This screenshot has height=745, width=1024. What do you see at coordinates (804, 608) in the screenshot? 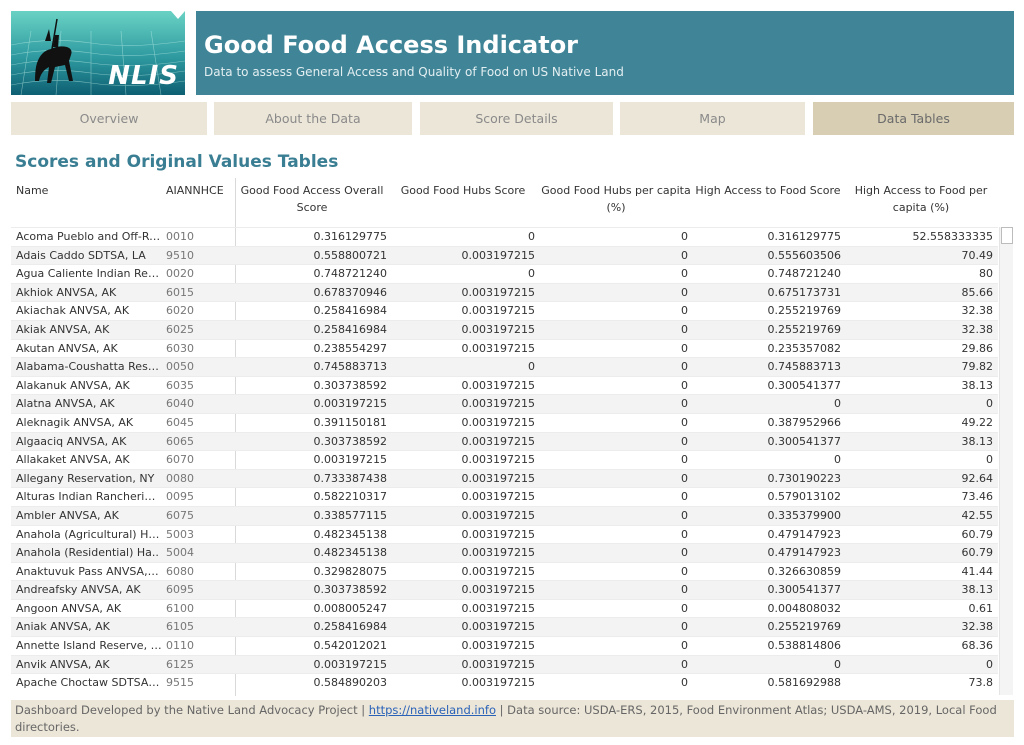
I see `cell-high: 0.004808032` at bounding box center [804, 608].